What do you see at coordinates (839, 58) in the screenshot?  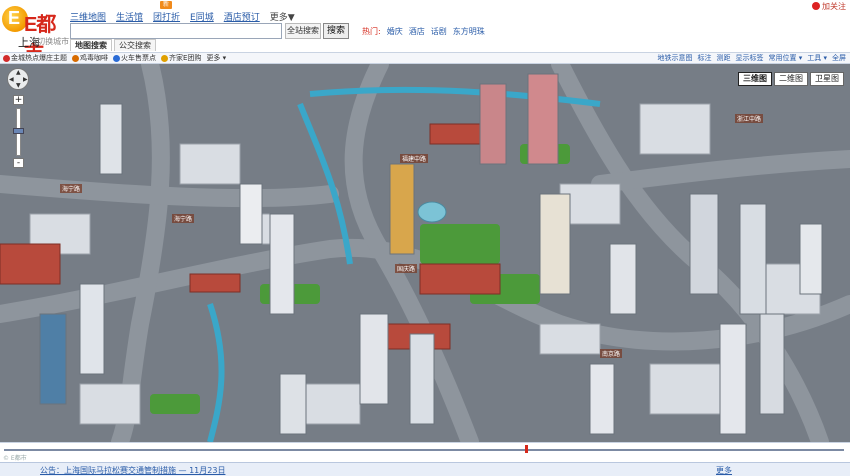 I see `tool-fullscreen: 全屏` at bounding box center [839, 58].